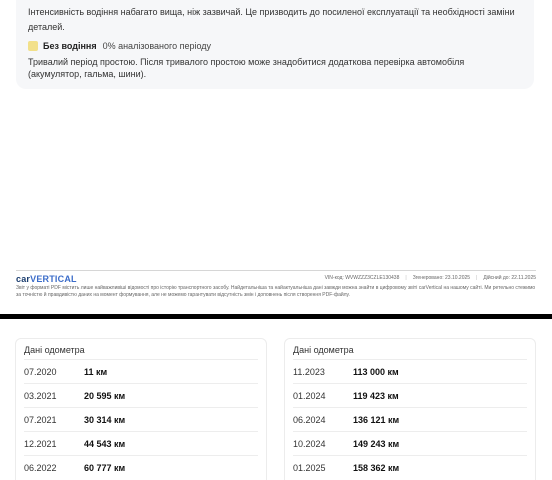 The width and height of the screenshot is (552, 480). What do you see at coordinates (376, 467) in the screenshot?
I see `odometer-km: 158 362 км` at bounding box center [376, 467].